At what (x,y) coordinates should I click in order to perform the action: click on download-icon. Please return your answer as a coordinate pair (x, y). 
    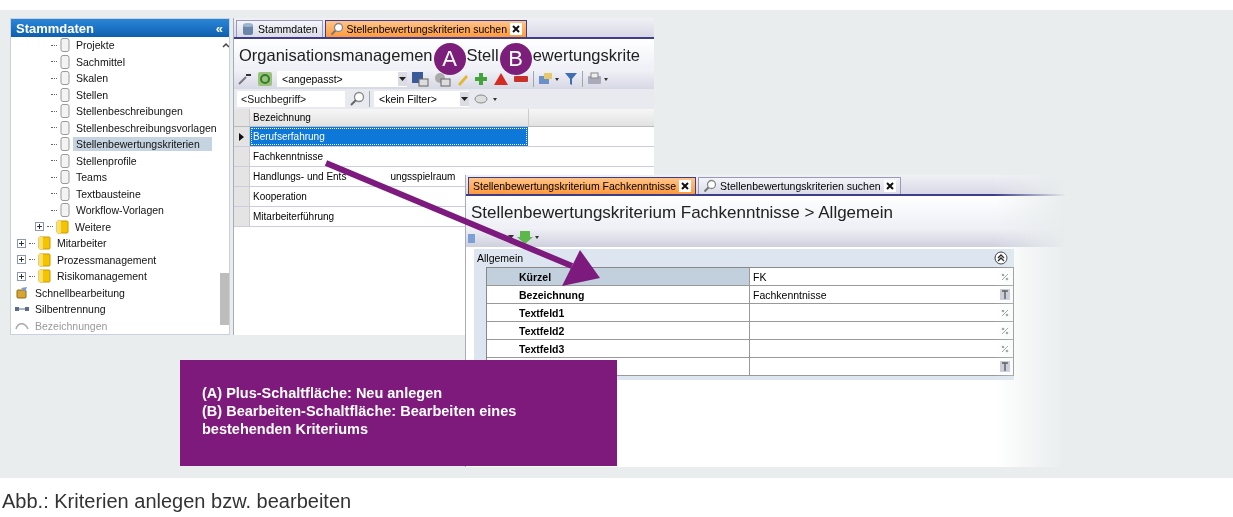
    Looking at the image, I should click on (529, 237).